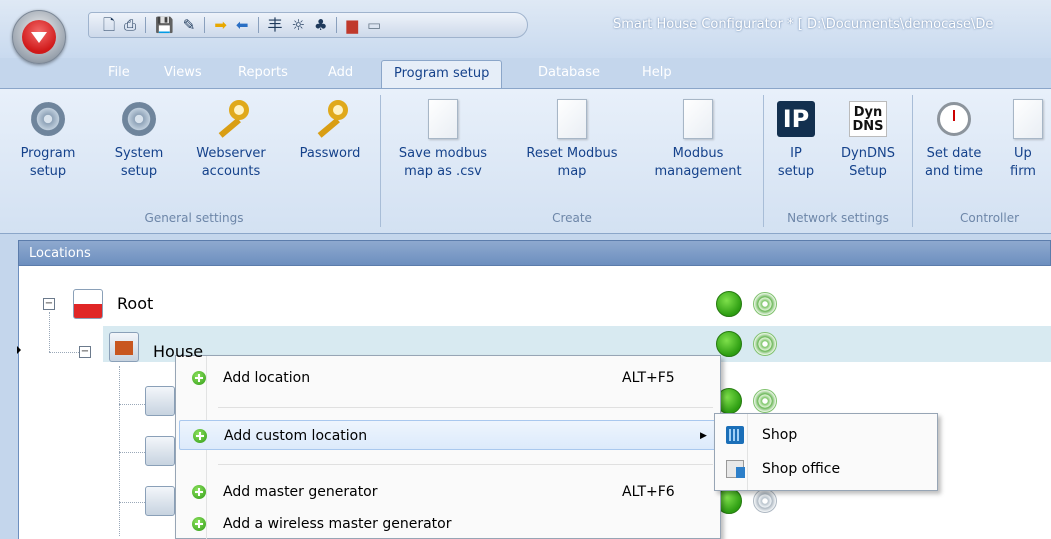  I want to click on monitor-icon: ▭, so click(374, 25).